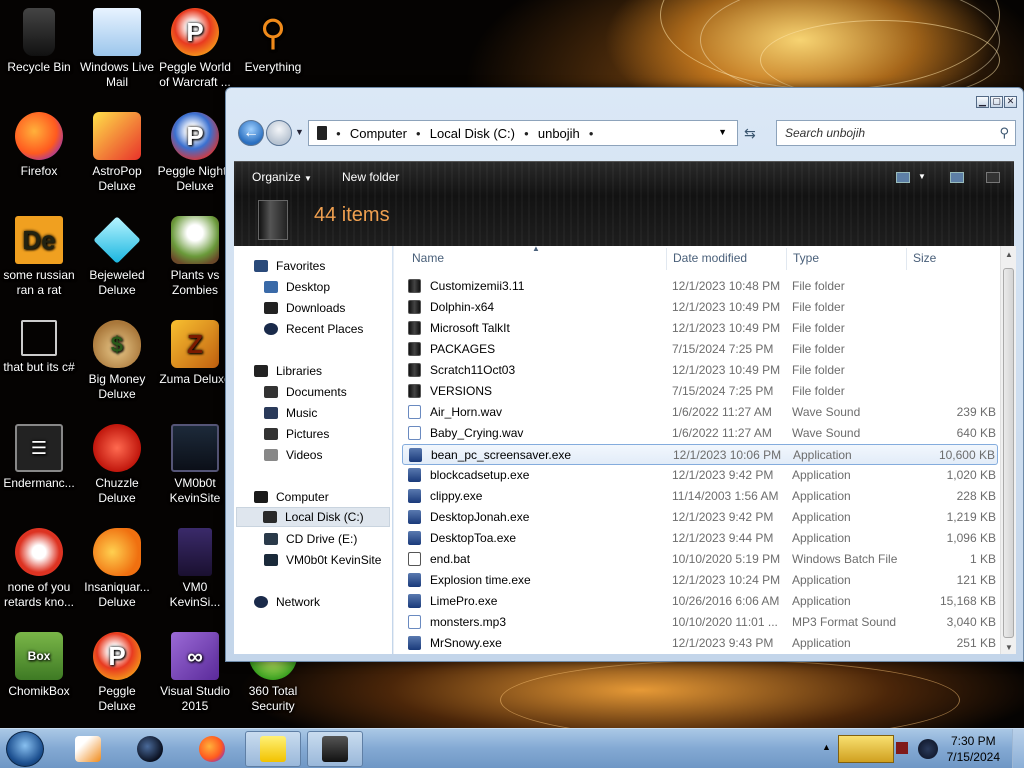  I want to click on organize-button: Organize ▼, so click(282, 177).